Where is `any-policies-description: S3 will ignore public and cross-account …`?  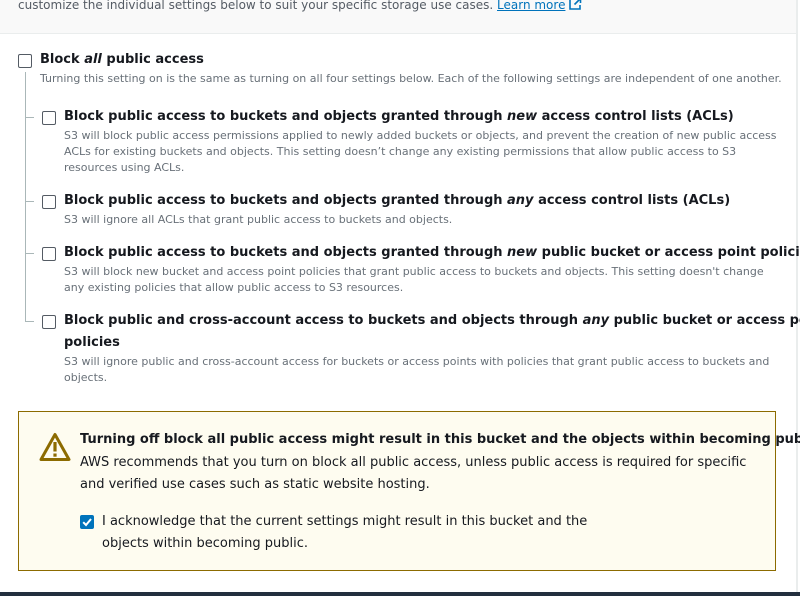
any-policies-description: S3 will ignore public and cross-account … is located at coordinates (417, 369).